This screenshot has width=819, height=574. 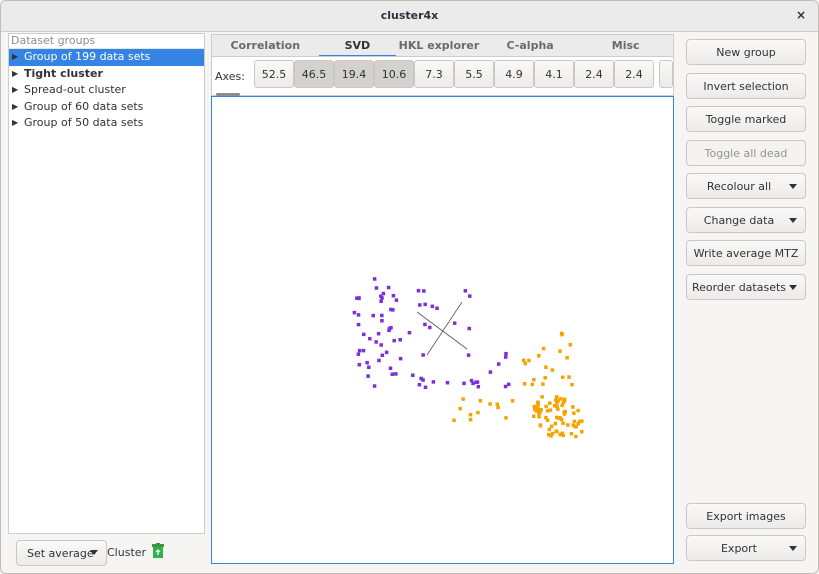 What do you see at coordinates (746, 186) in the screenshot?
I see `recolour-all-button: Recolour all` at bounding box center [746, 186].